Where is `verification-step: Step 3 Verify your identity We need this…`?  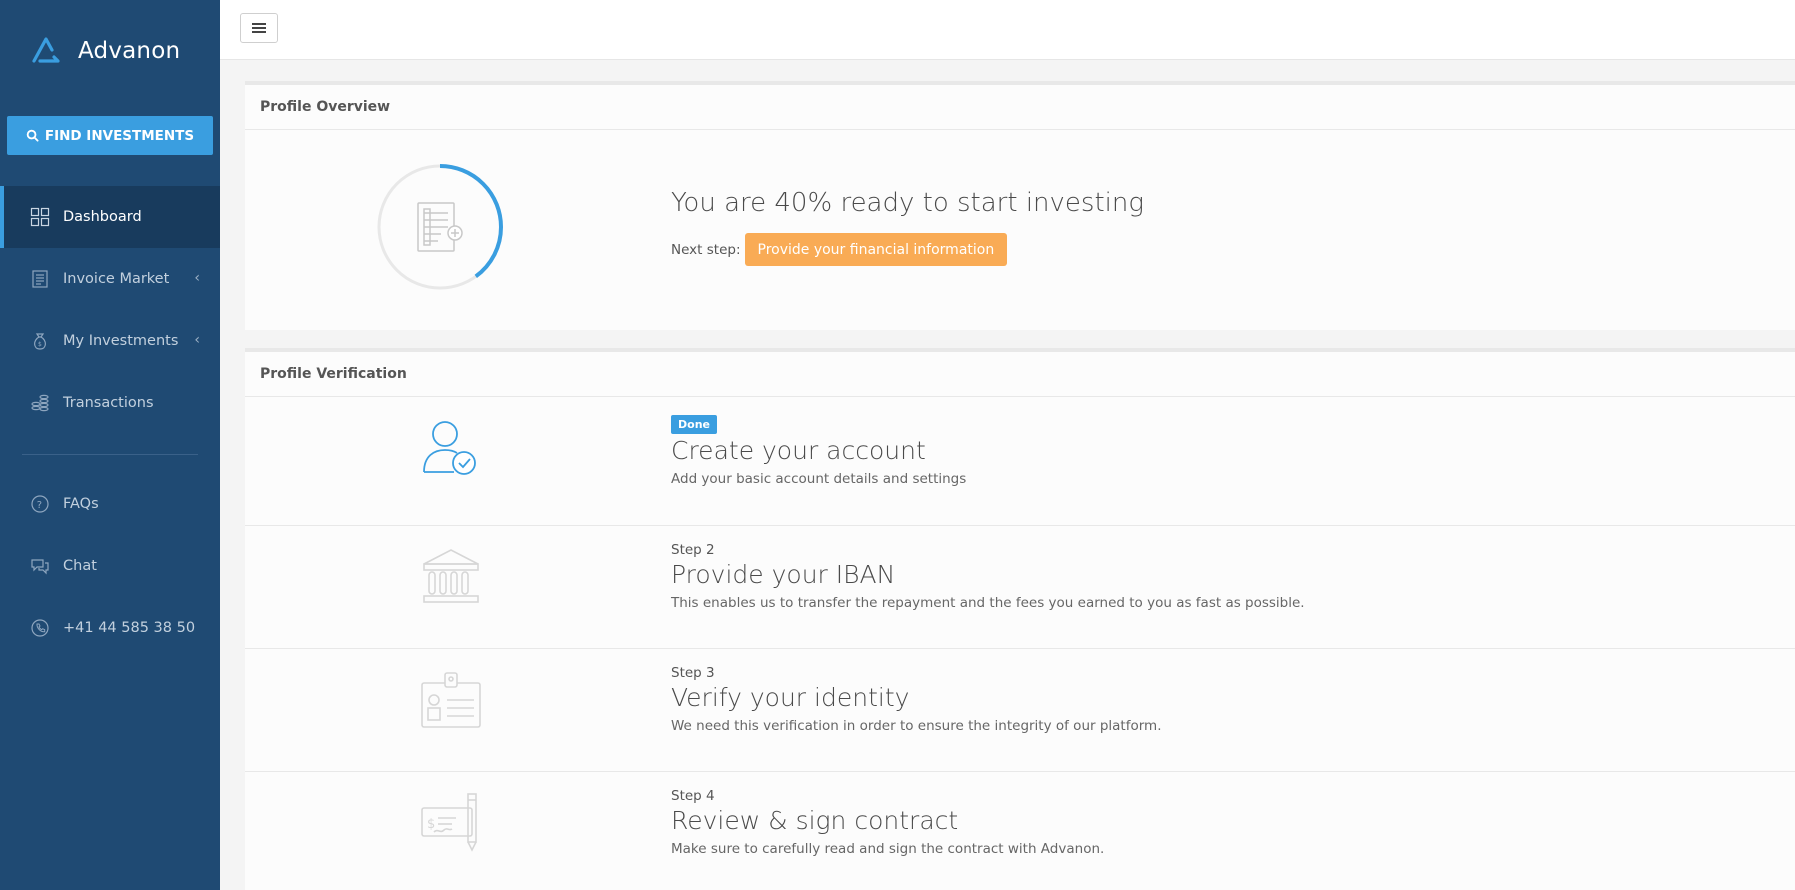 verification-step: Step 3 Verify your identity We need this… is located at coordinates (1020, 710).